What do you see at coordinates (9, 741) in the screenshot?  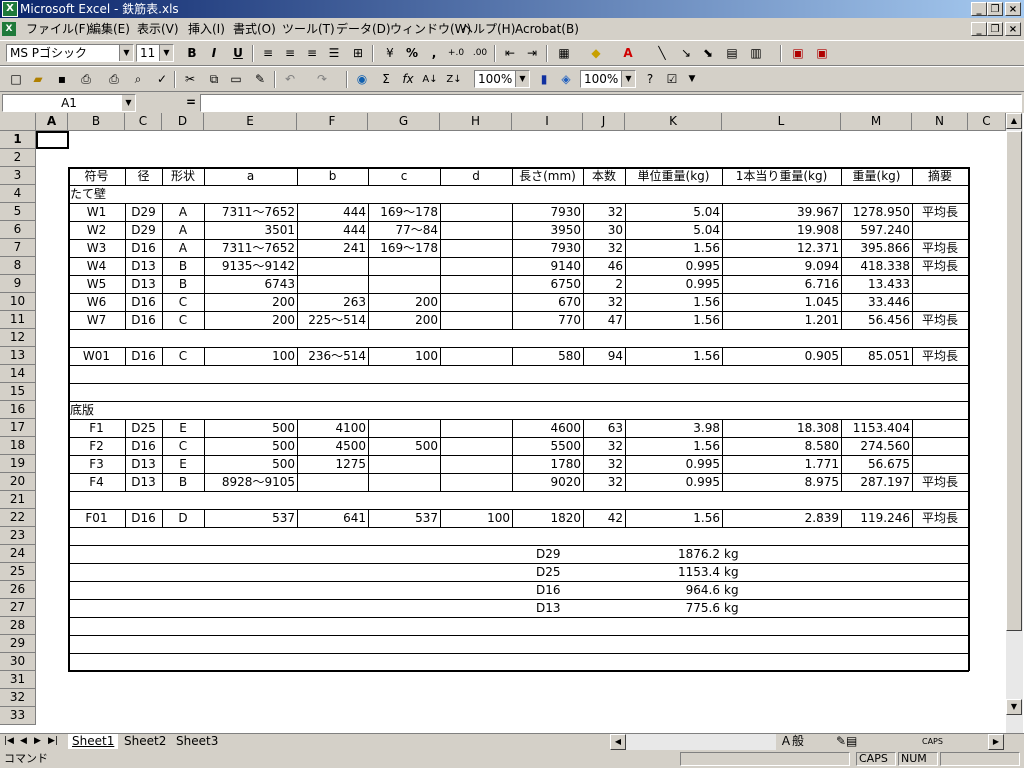 I see `first-sheet-icon: |◀` at bounding box center [9, 741].